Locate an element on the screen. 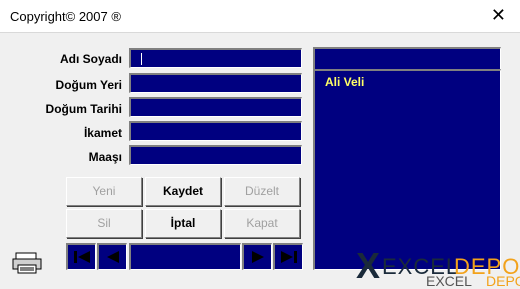 This screenshot has width=520, height=289. ikamet-field is located at coordinates (215, 131).